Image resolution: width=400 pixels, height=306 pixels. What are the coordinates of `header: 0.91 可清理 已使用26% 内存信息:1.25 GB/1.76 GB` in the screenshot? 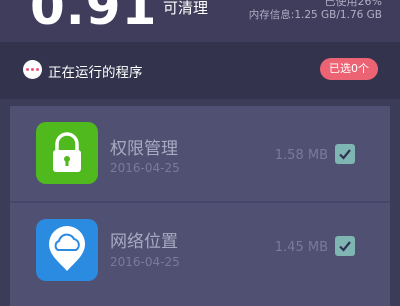 It's located at (200, 21).